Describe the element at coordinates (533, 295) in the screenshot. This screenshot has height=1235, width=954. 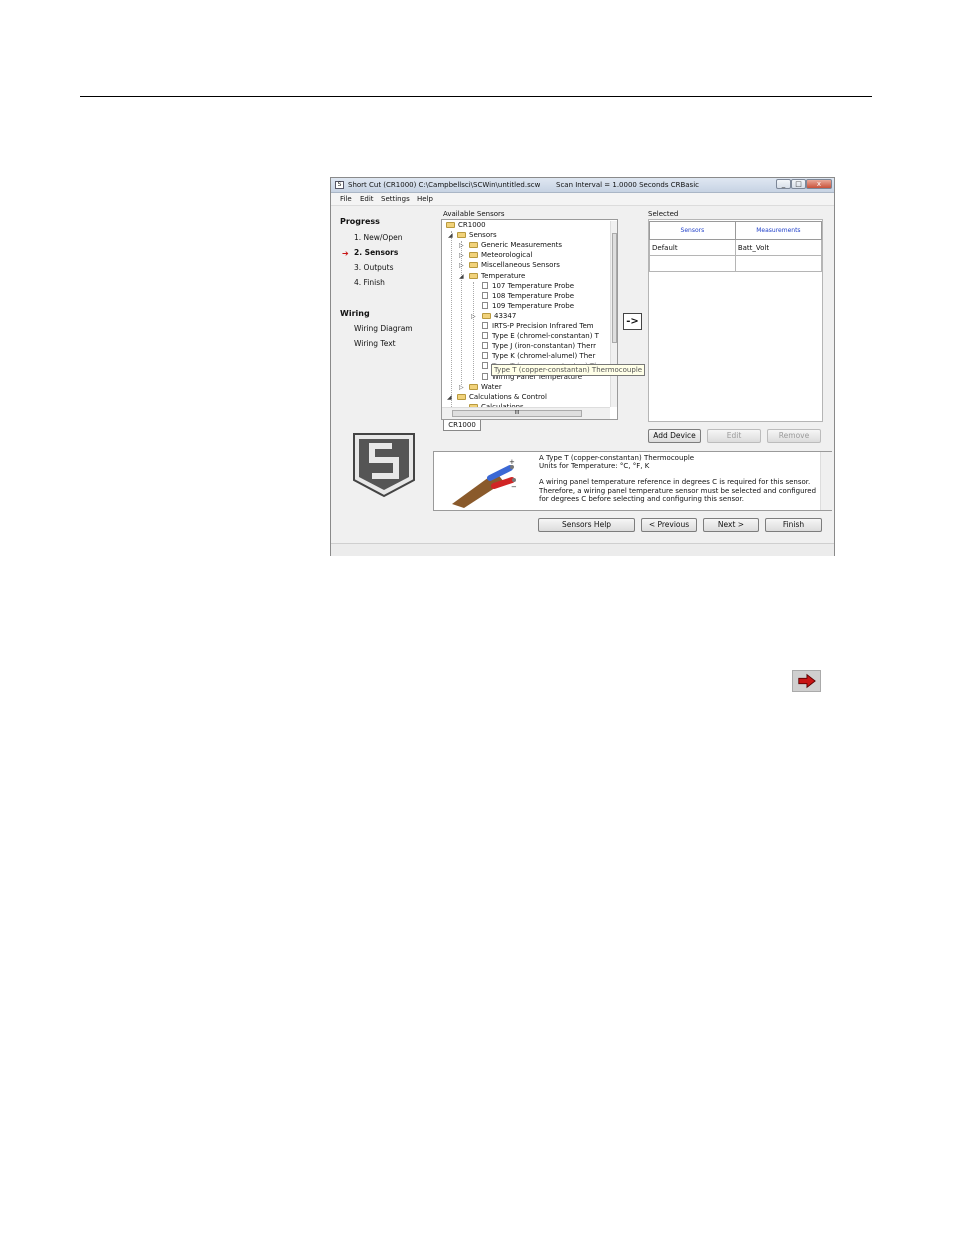
I see `tree-node-label: 108 Temperature Probe` at that location.